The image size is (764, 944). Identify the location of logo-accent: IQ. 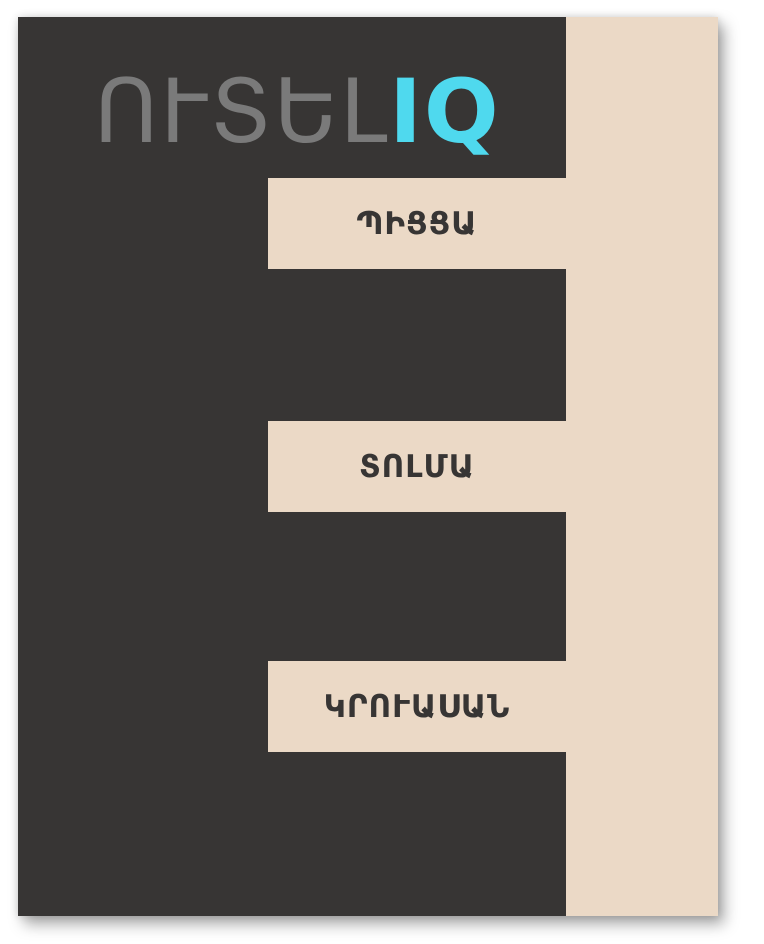
(445, 111).